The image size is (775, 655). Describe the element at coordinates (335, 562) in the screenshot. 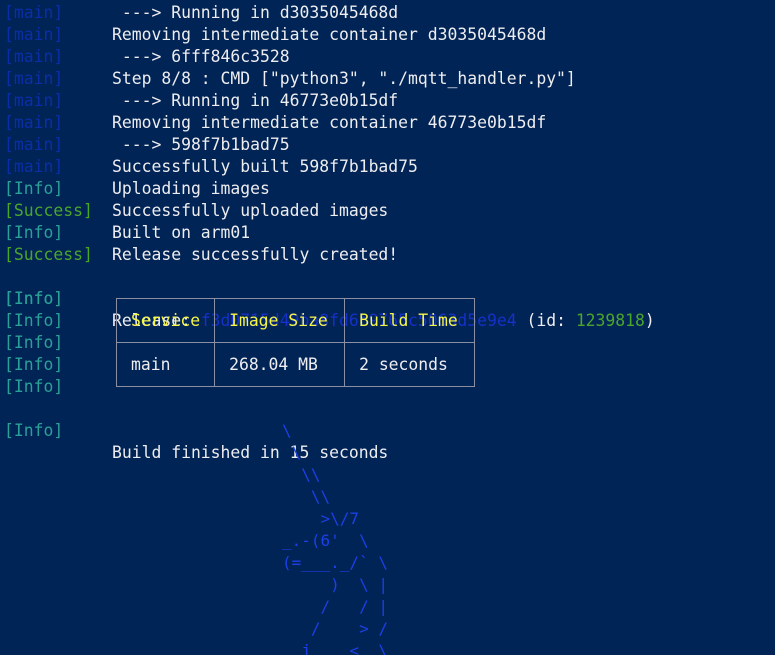

I see `ascii-art-line: (=___._/` \` at that location.